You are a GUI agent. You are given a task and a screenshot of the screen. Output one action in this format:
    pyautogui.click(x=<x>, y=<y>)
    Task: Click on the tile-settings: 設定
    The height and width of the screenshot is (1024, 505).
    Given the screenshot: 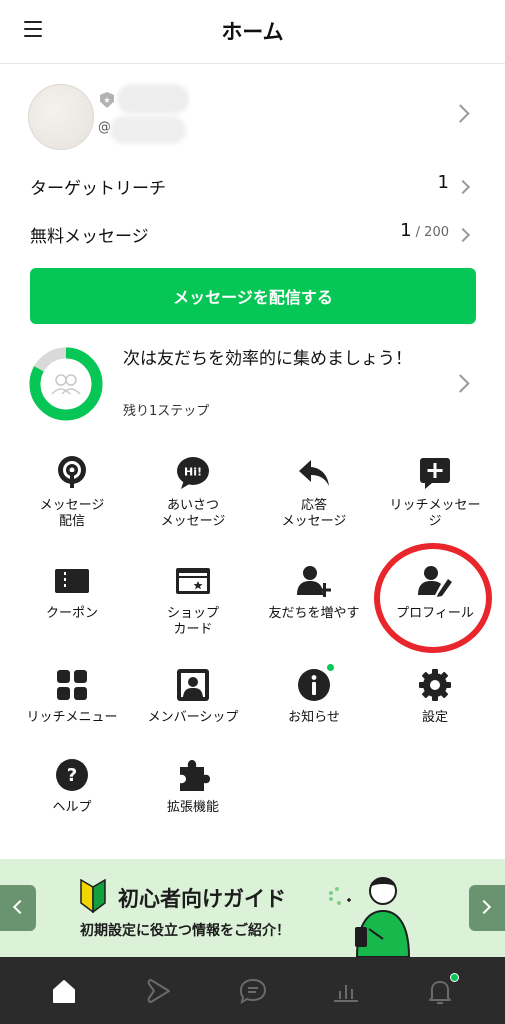 What is the action you would take?
    pyautogui.click(x=435, y=714)
    